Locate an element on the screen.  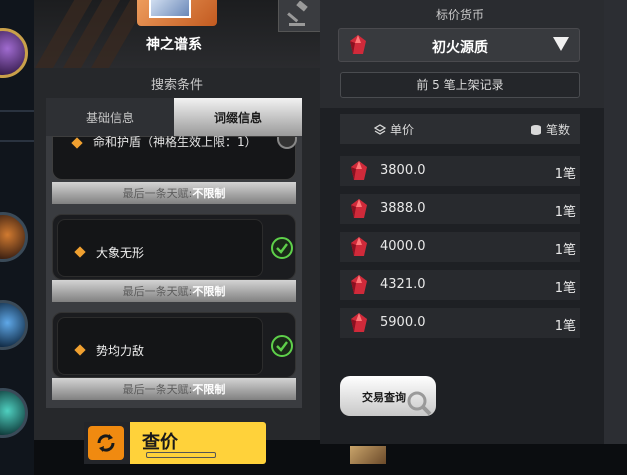
count-header-label: 笔数 is located at coordinates (558, 130).